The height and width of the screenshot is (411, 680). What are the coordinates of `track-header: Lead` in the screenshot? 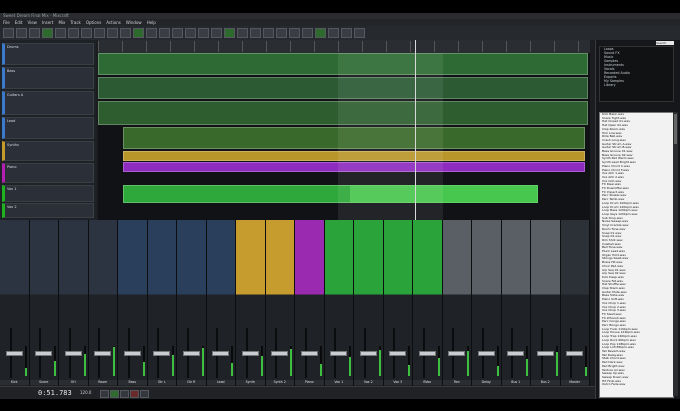 It's located at (48, 128).